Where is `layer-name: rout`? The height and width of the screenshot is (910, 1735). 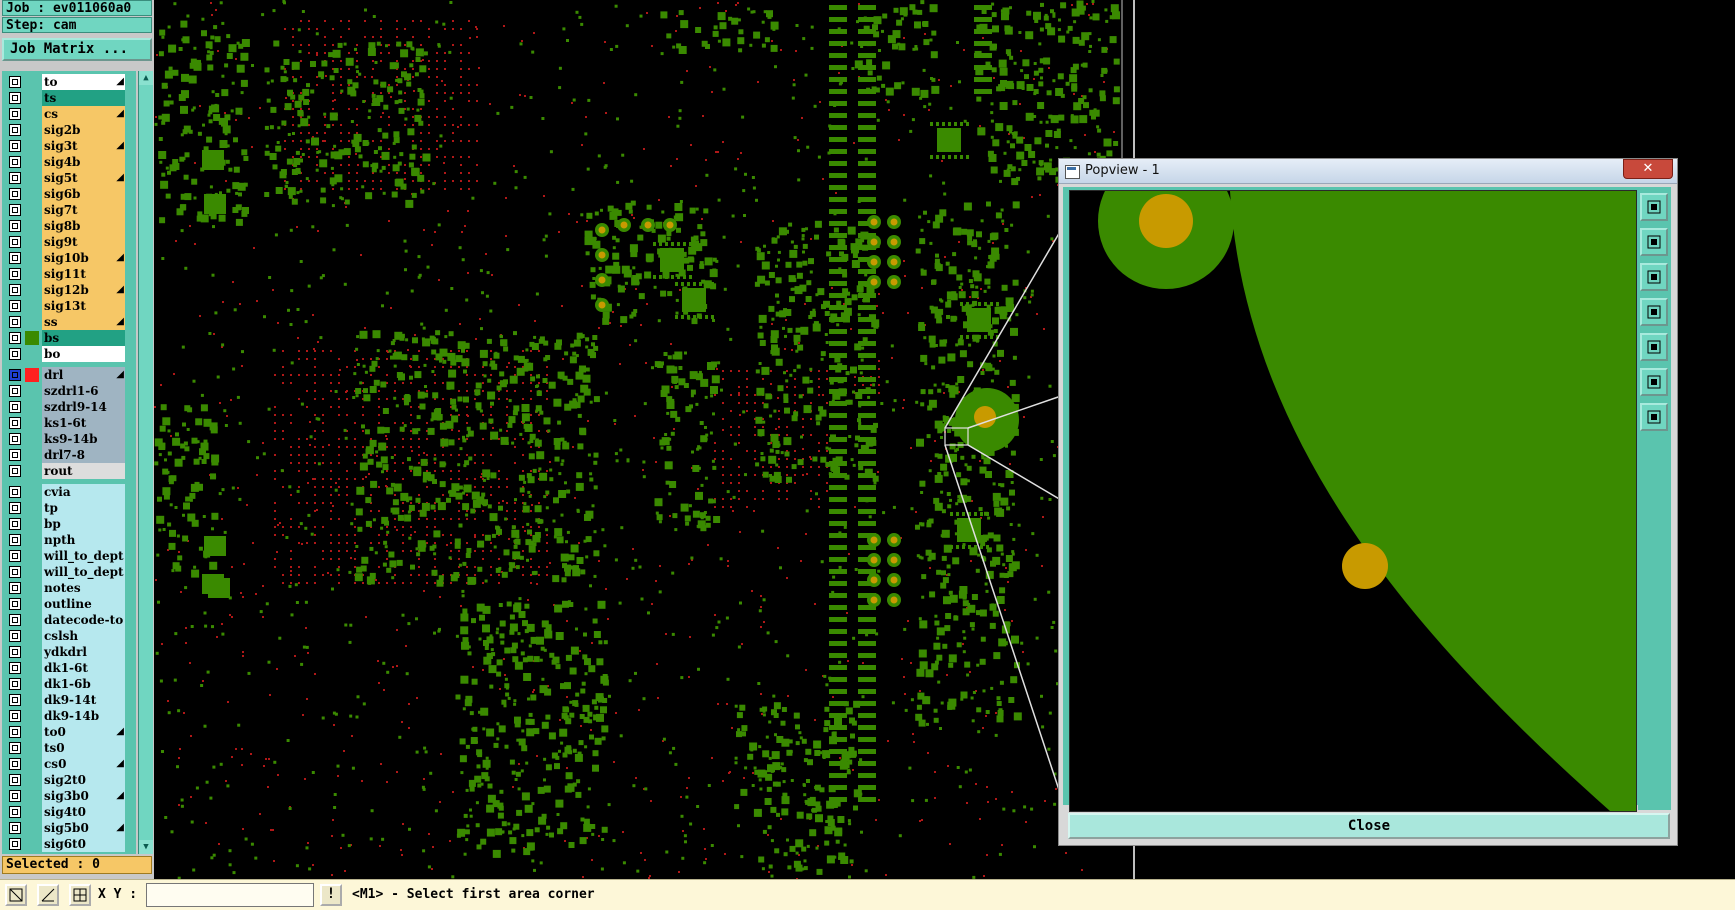
layer-name: rout is located at coordinates (83, 471).